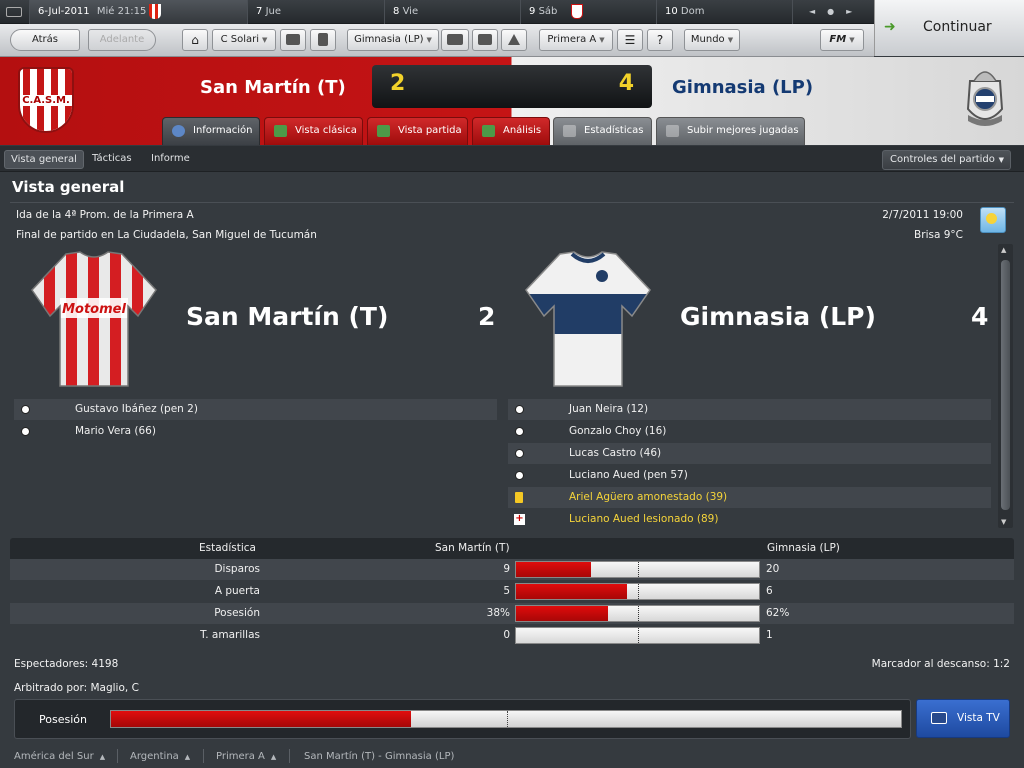 This screenshot has width=1024, height=768. I want to click on tab-subir-mejores-jugadas: Subir mejores jugadas, so click(730, 131).